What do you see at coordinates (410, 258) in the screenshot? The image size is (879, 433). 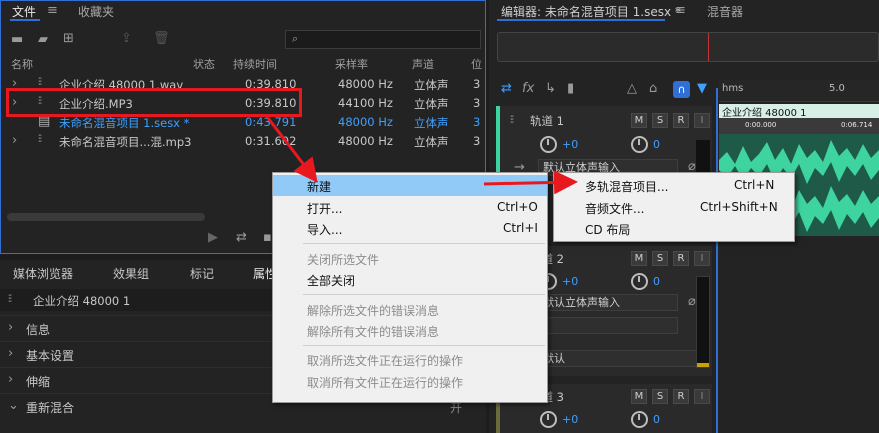 I see `menu-item-close-selected: 关闭所选文件` at bounding box center [410, 258].